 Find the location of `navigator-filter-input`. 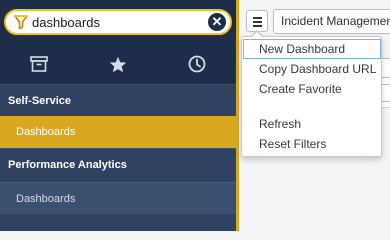

navigator-filter-input is located at coordinates (117, 22).